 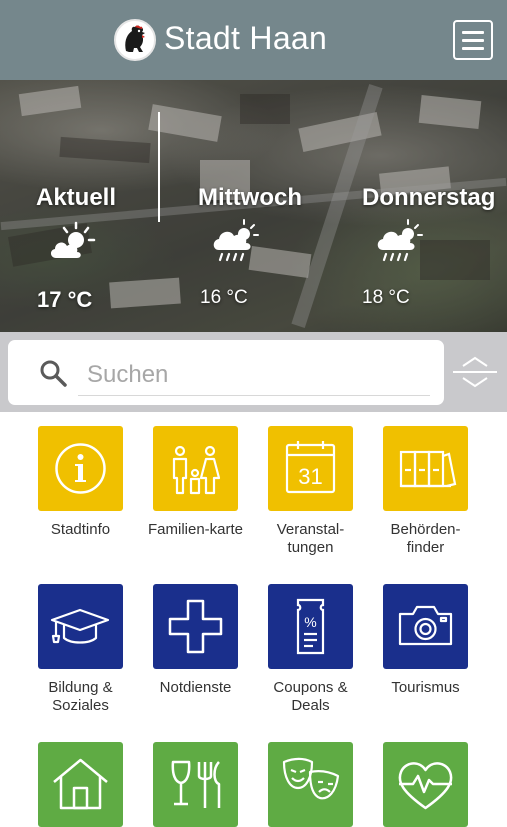 What do you see at coordinates (80, 696) in the screenshot?
I see `tile-label: Bildung & Soziales` at bounding box center [80, 696].